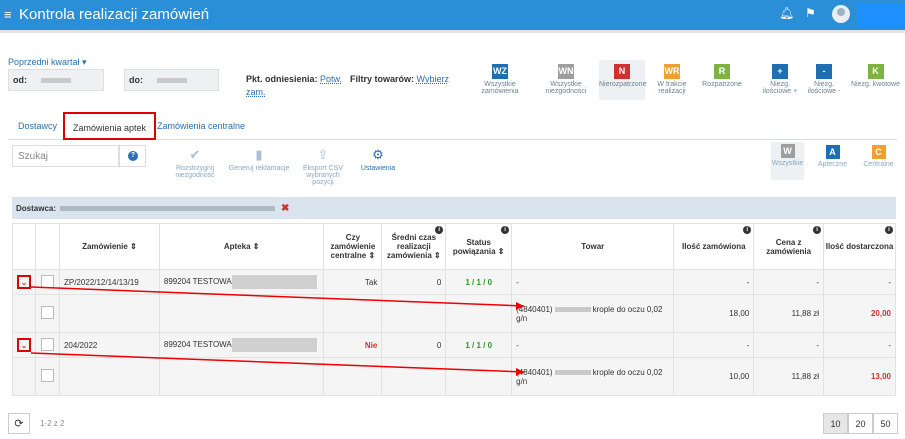  Describe the element at coordinates (452, 422) in the screenshot. I see `footer: ⟳ 1-2 z 2 10 20 50` at that location.